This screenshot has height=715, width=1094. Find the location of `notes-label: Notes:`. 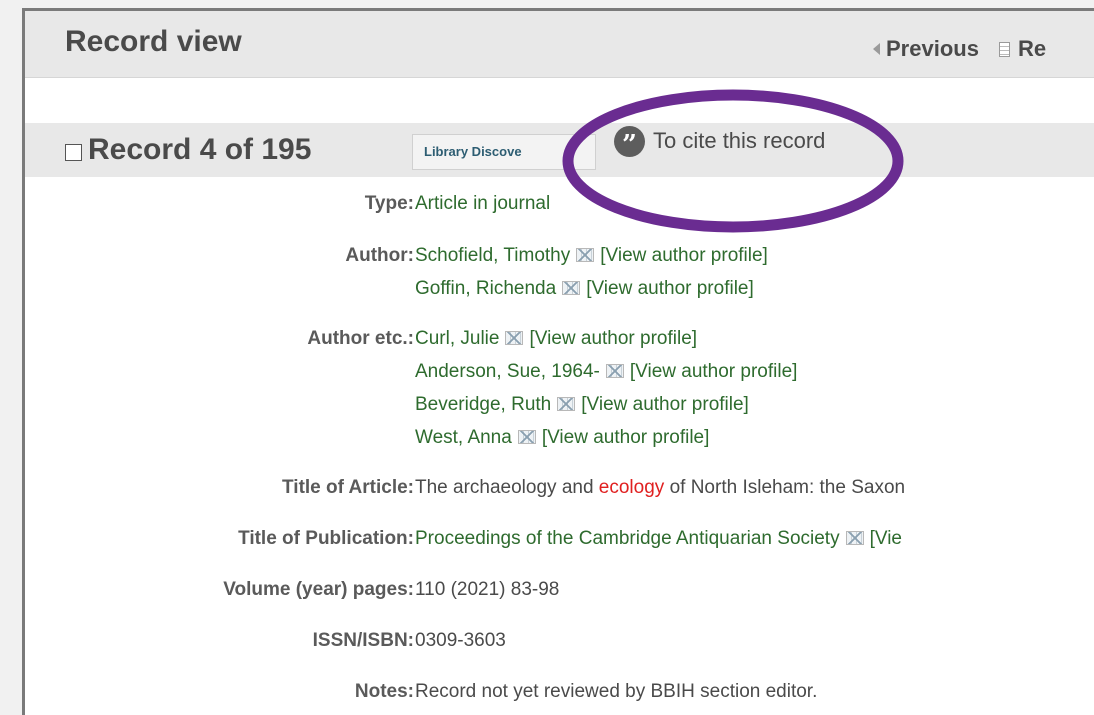

notes-label: Notes: is located at coordinates (384, 691).